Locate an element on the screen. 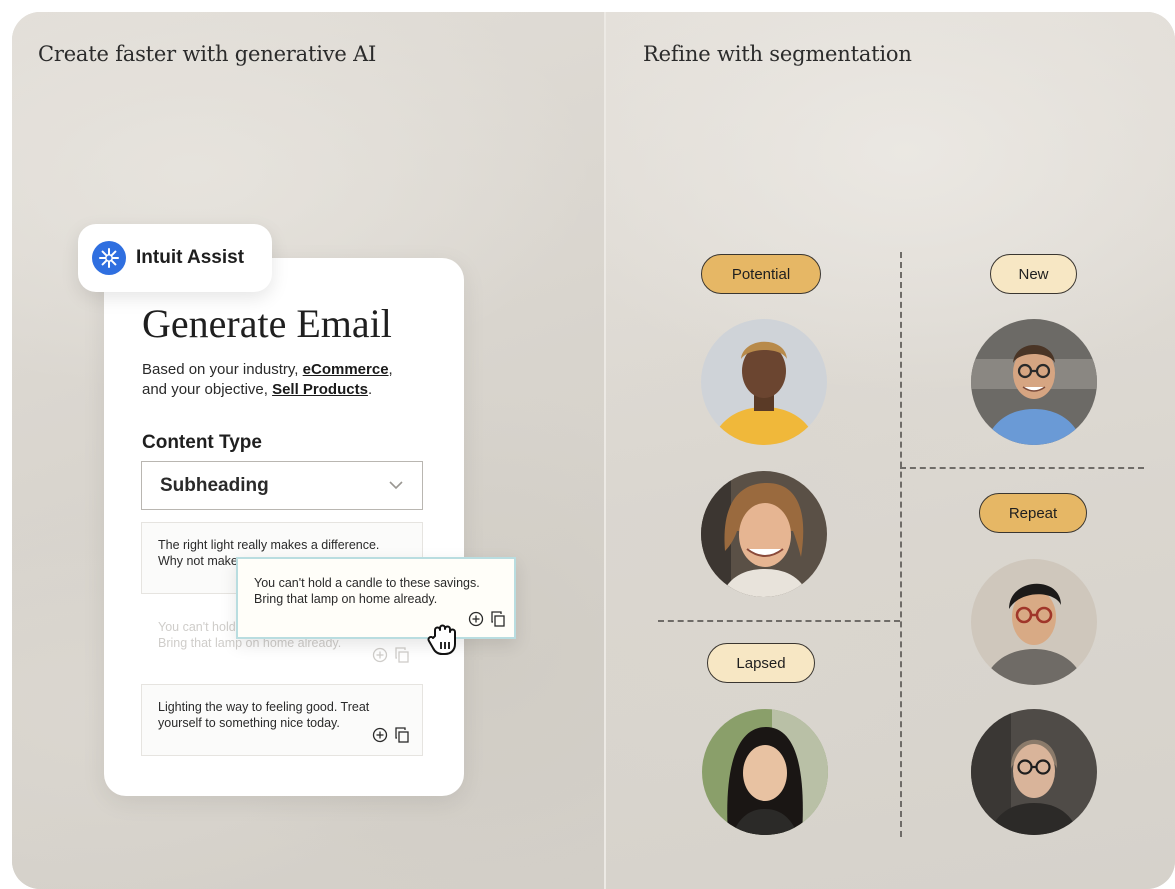 The width and height of the screenshot is (1175, 889). right-panel-title: Refine with segmentation is located at coordinates (777, 54).